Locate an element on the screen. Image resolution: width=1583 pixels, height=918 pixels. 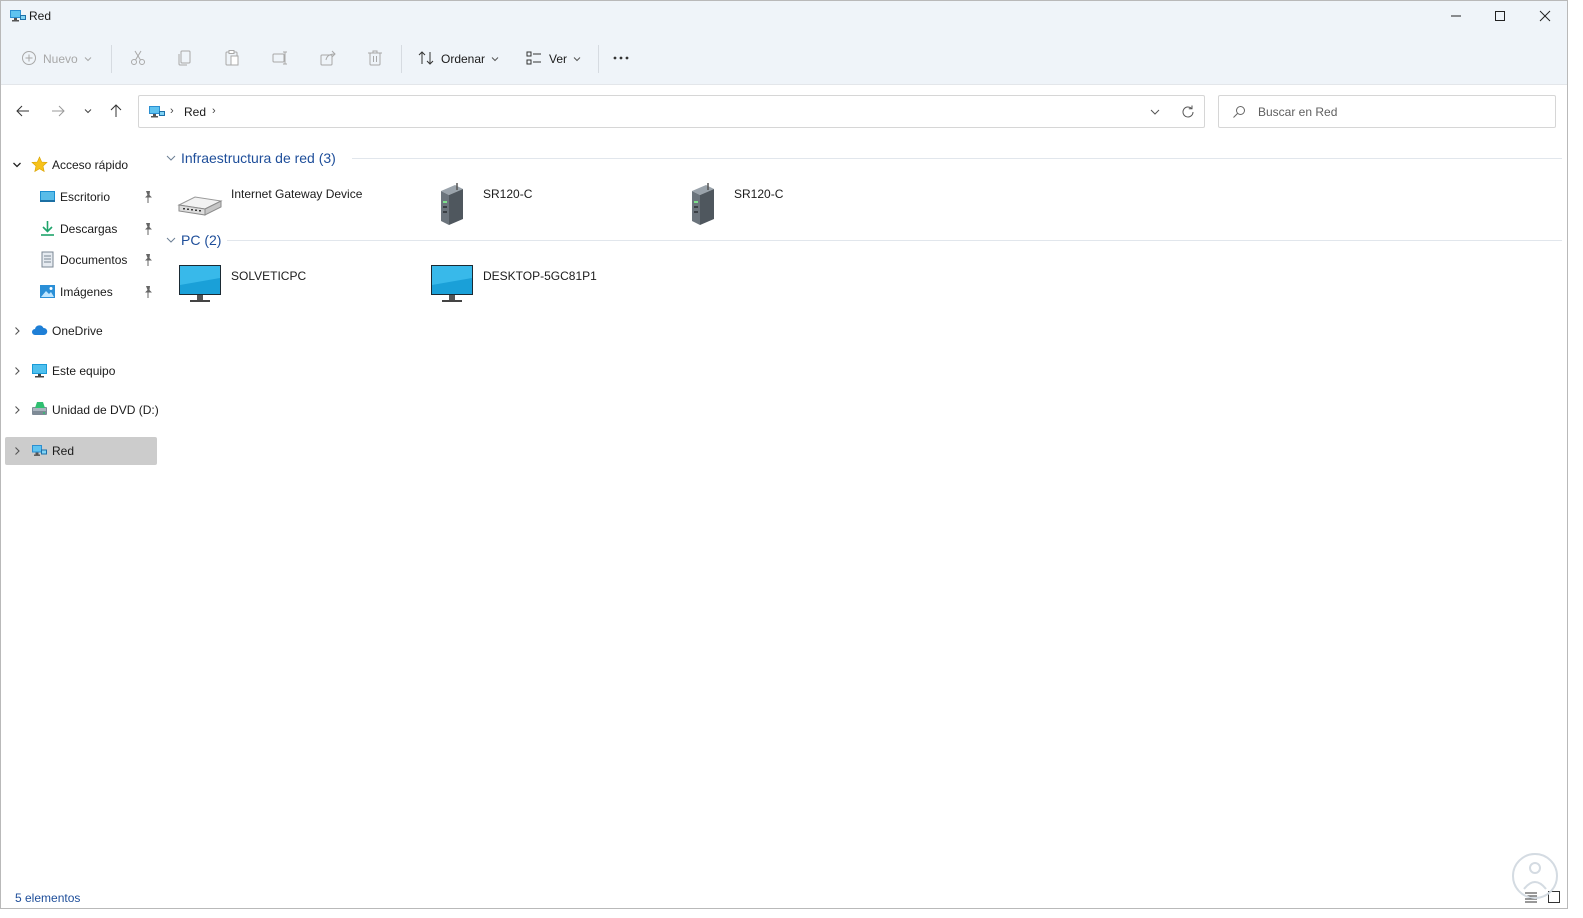
trash-icon is located at coordinates (375, 59).